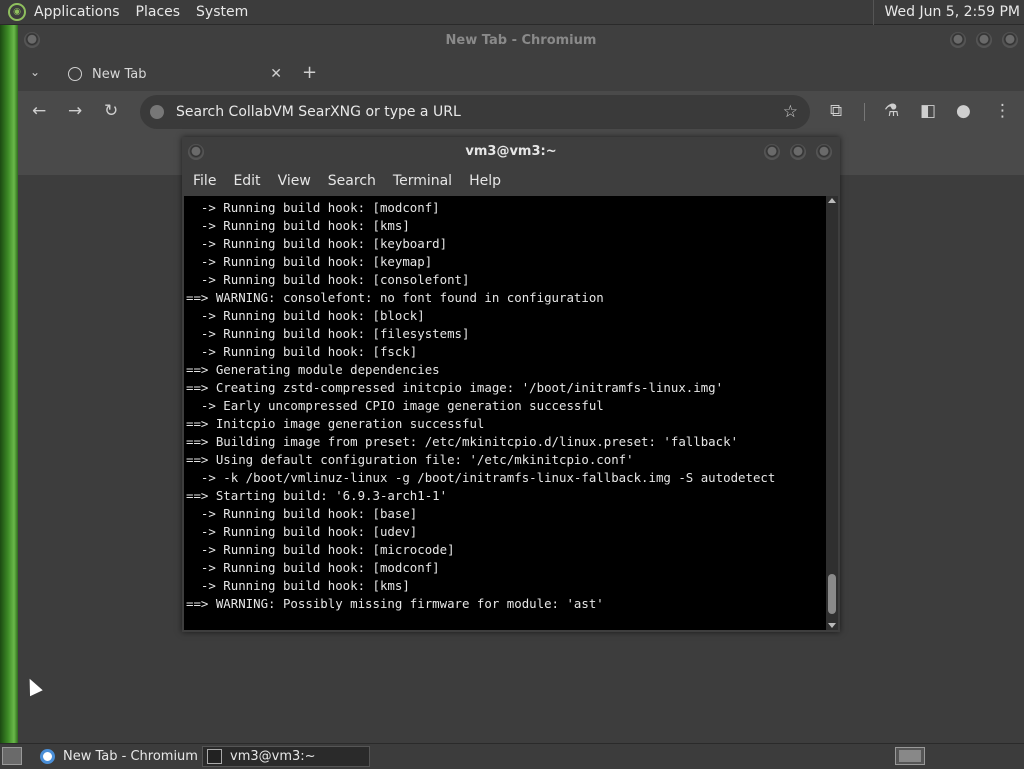  What do you see at coordinates (352, 181) in the screenshot?
I see `terminal-menu-search: Search` at bounding box center [352, 181].